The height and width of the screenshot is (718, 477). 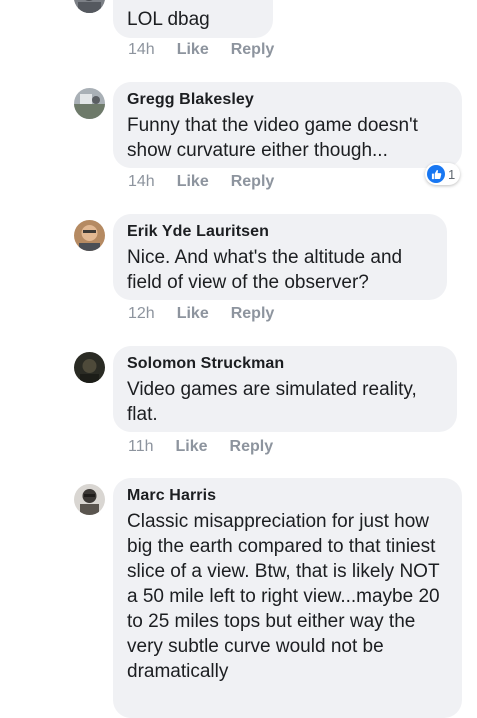 What do you see at coordinates (211, 447) in the screenshot?
I see `comment-meta: 11h Like Reply` at bounding box center [211, 447].